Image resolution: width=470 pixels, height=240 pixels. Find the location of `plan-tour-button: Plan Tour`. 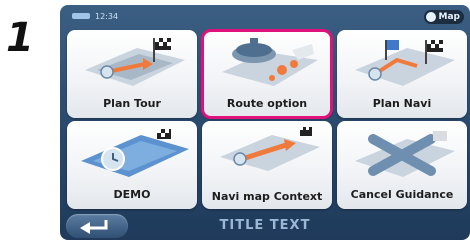

plan-tour-button: Plan Tour is located at coordinates (132, 74).